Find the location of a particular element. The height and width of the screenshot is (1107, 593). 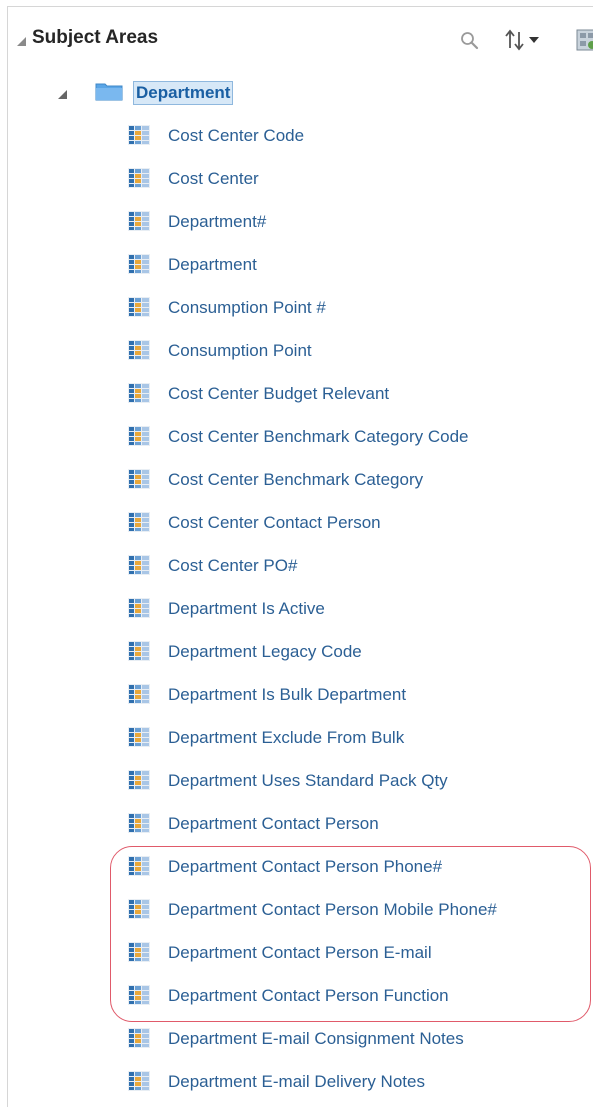

column-label: Cost Center is located at coordinates (213, 179).